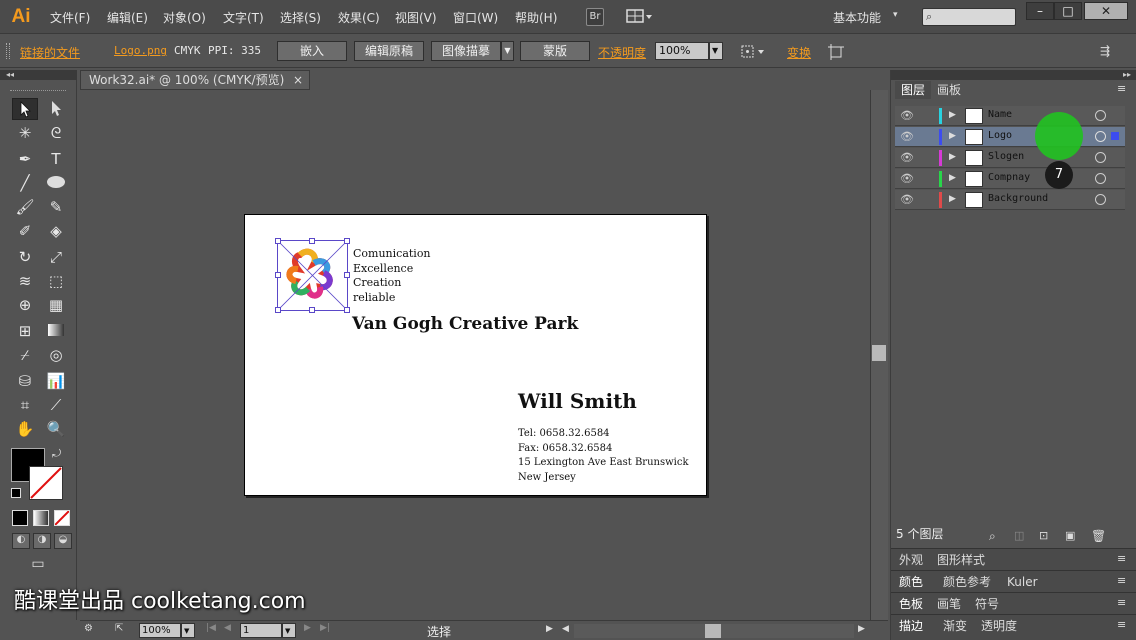 The height and width of the screenshot is (640, 1136). I want to click on page-dropdown: ▼, so click(289, 630).